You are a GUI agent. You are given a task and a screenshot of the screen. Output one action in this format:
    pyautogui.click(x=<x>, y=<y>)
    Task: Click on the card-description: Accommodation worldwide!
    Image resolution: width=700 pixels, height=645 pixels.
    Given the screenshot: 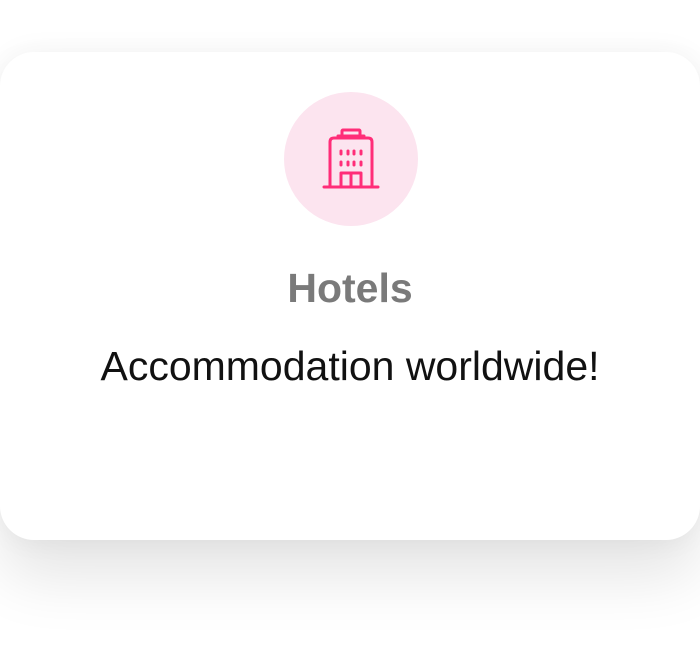 What is the action you would take?
    pyautogui.click(x=350, y=366)
    